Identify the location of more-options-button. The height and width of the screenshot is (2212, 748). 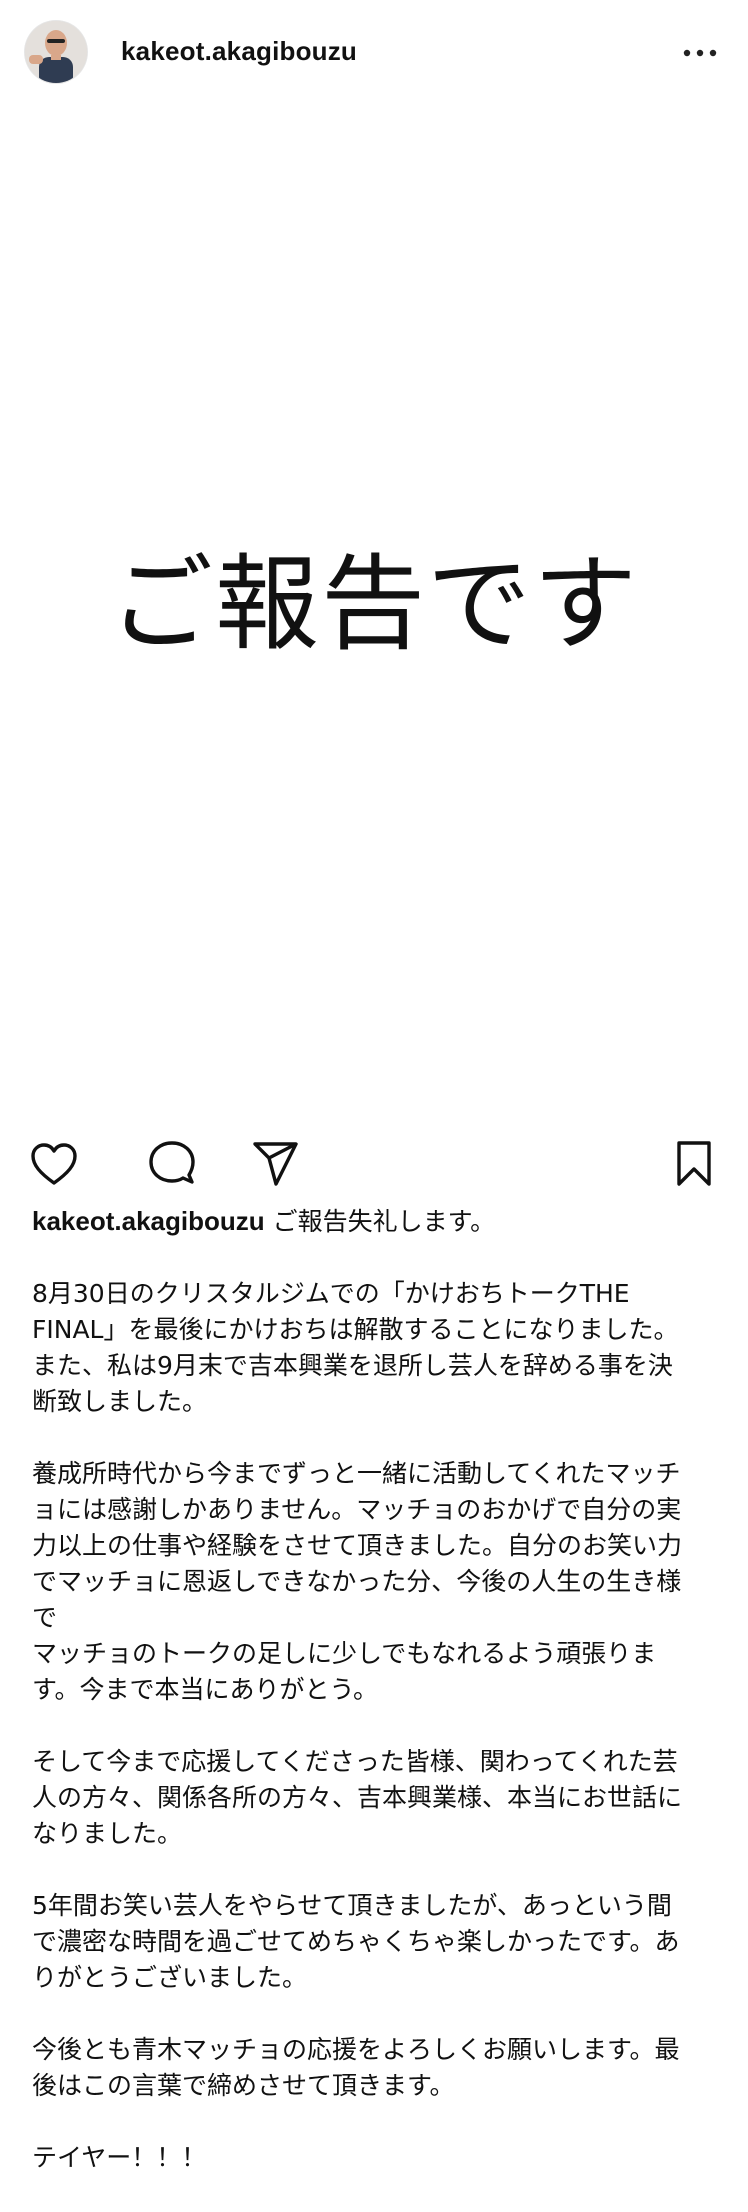
(700, 53).